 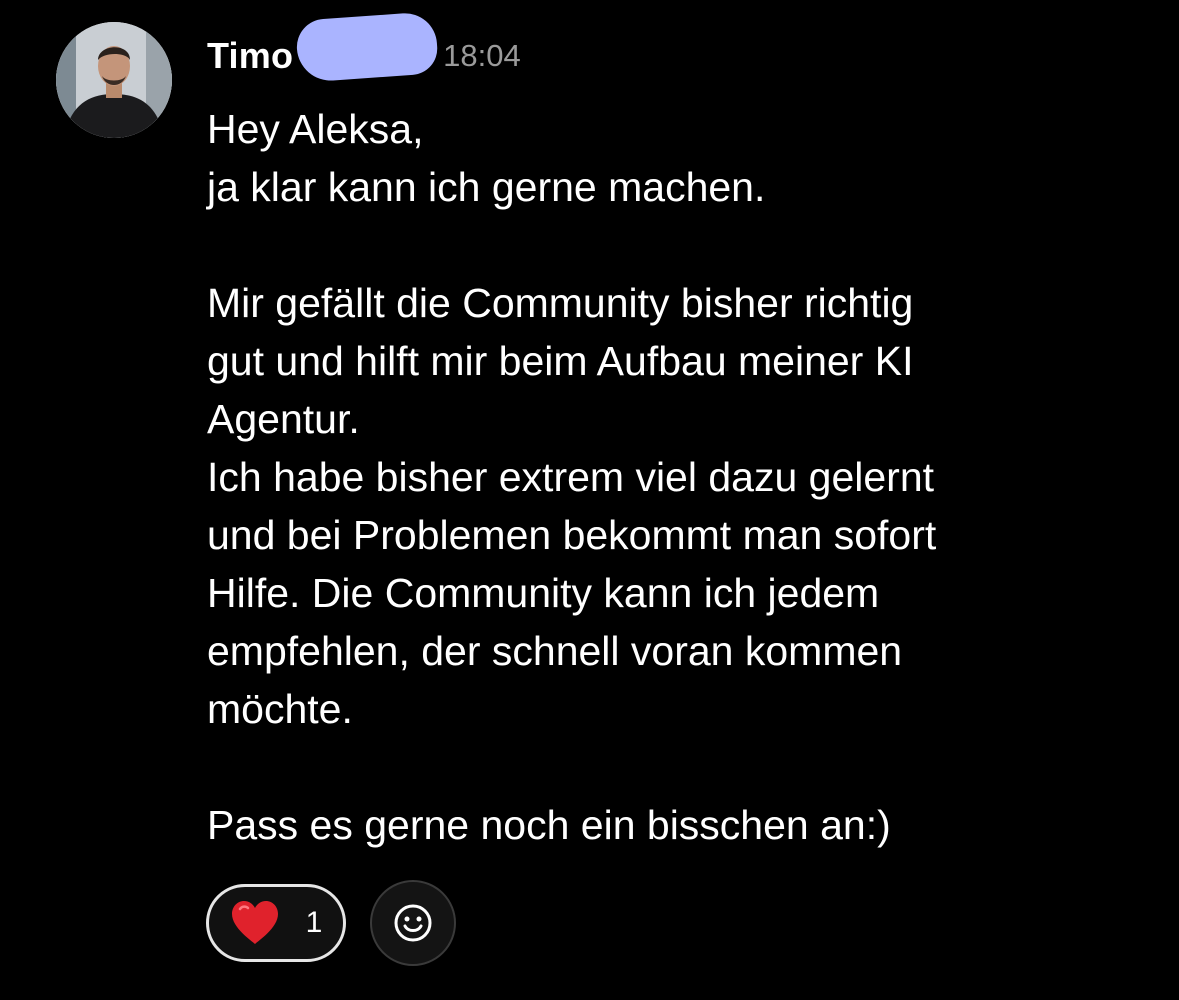 I want to click on avatar-photo, so click(x=114, y=80).